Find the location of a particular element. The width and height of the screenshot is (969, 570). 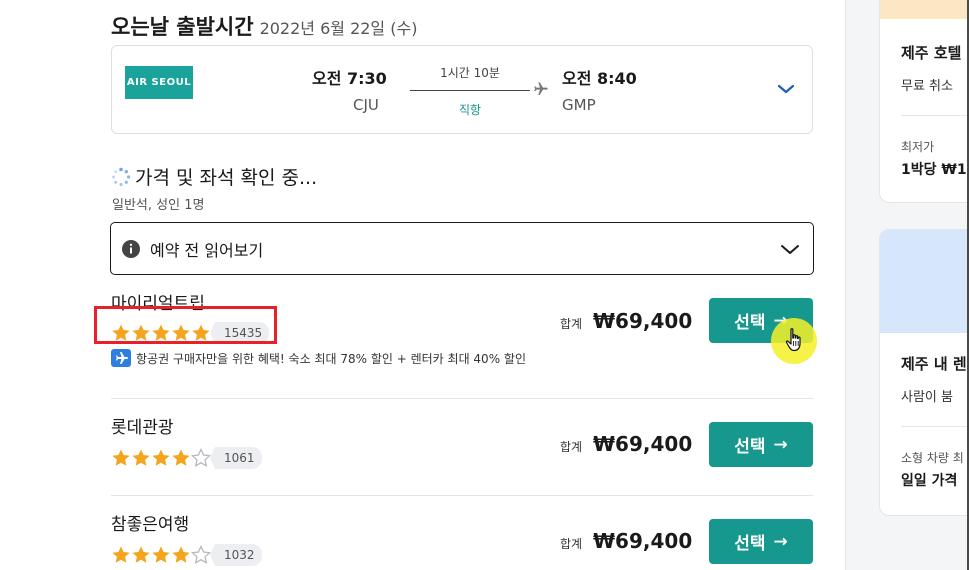

promo-plane-icon is located at coordinates (121, 358).